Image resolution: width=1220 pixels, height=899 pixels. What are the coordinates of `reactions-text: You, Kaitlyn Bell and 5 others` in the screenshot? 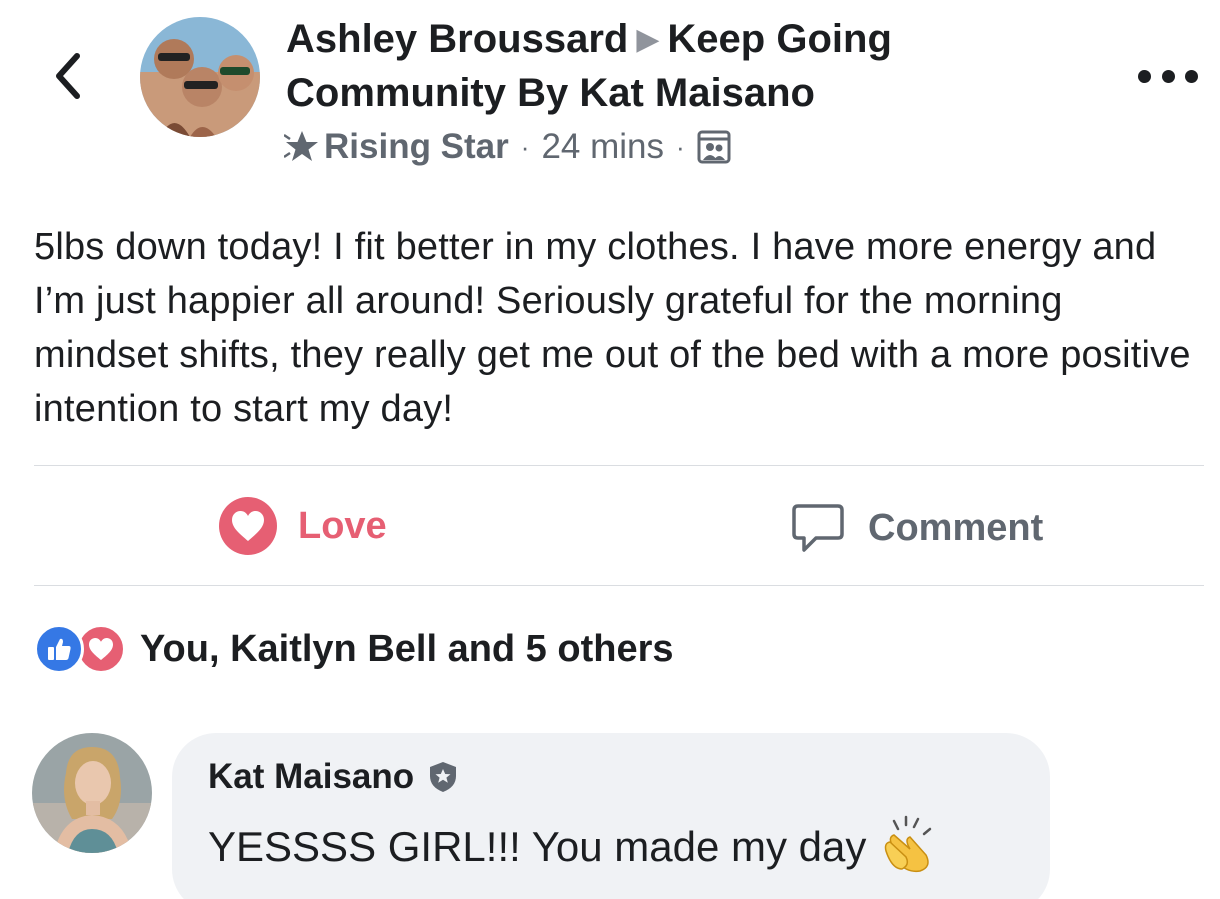 It's located at (407, 648).